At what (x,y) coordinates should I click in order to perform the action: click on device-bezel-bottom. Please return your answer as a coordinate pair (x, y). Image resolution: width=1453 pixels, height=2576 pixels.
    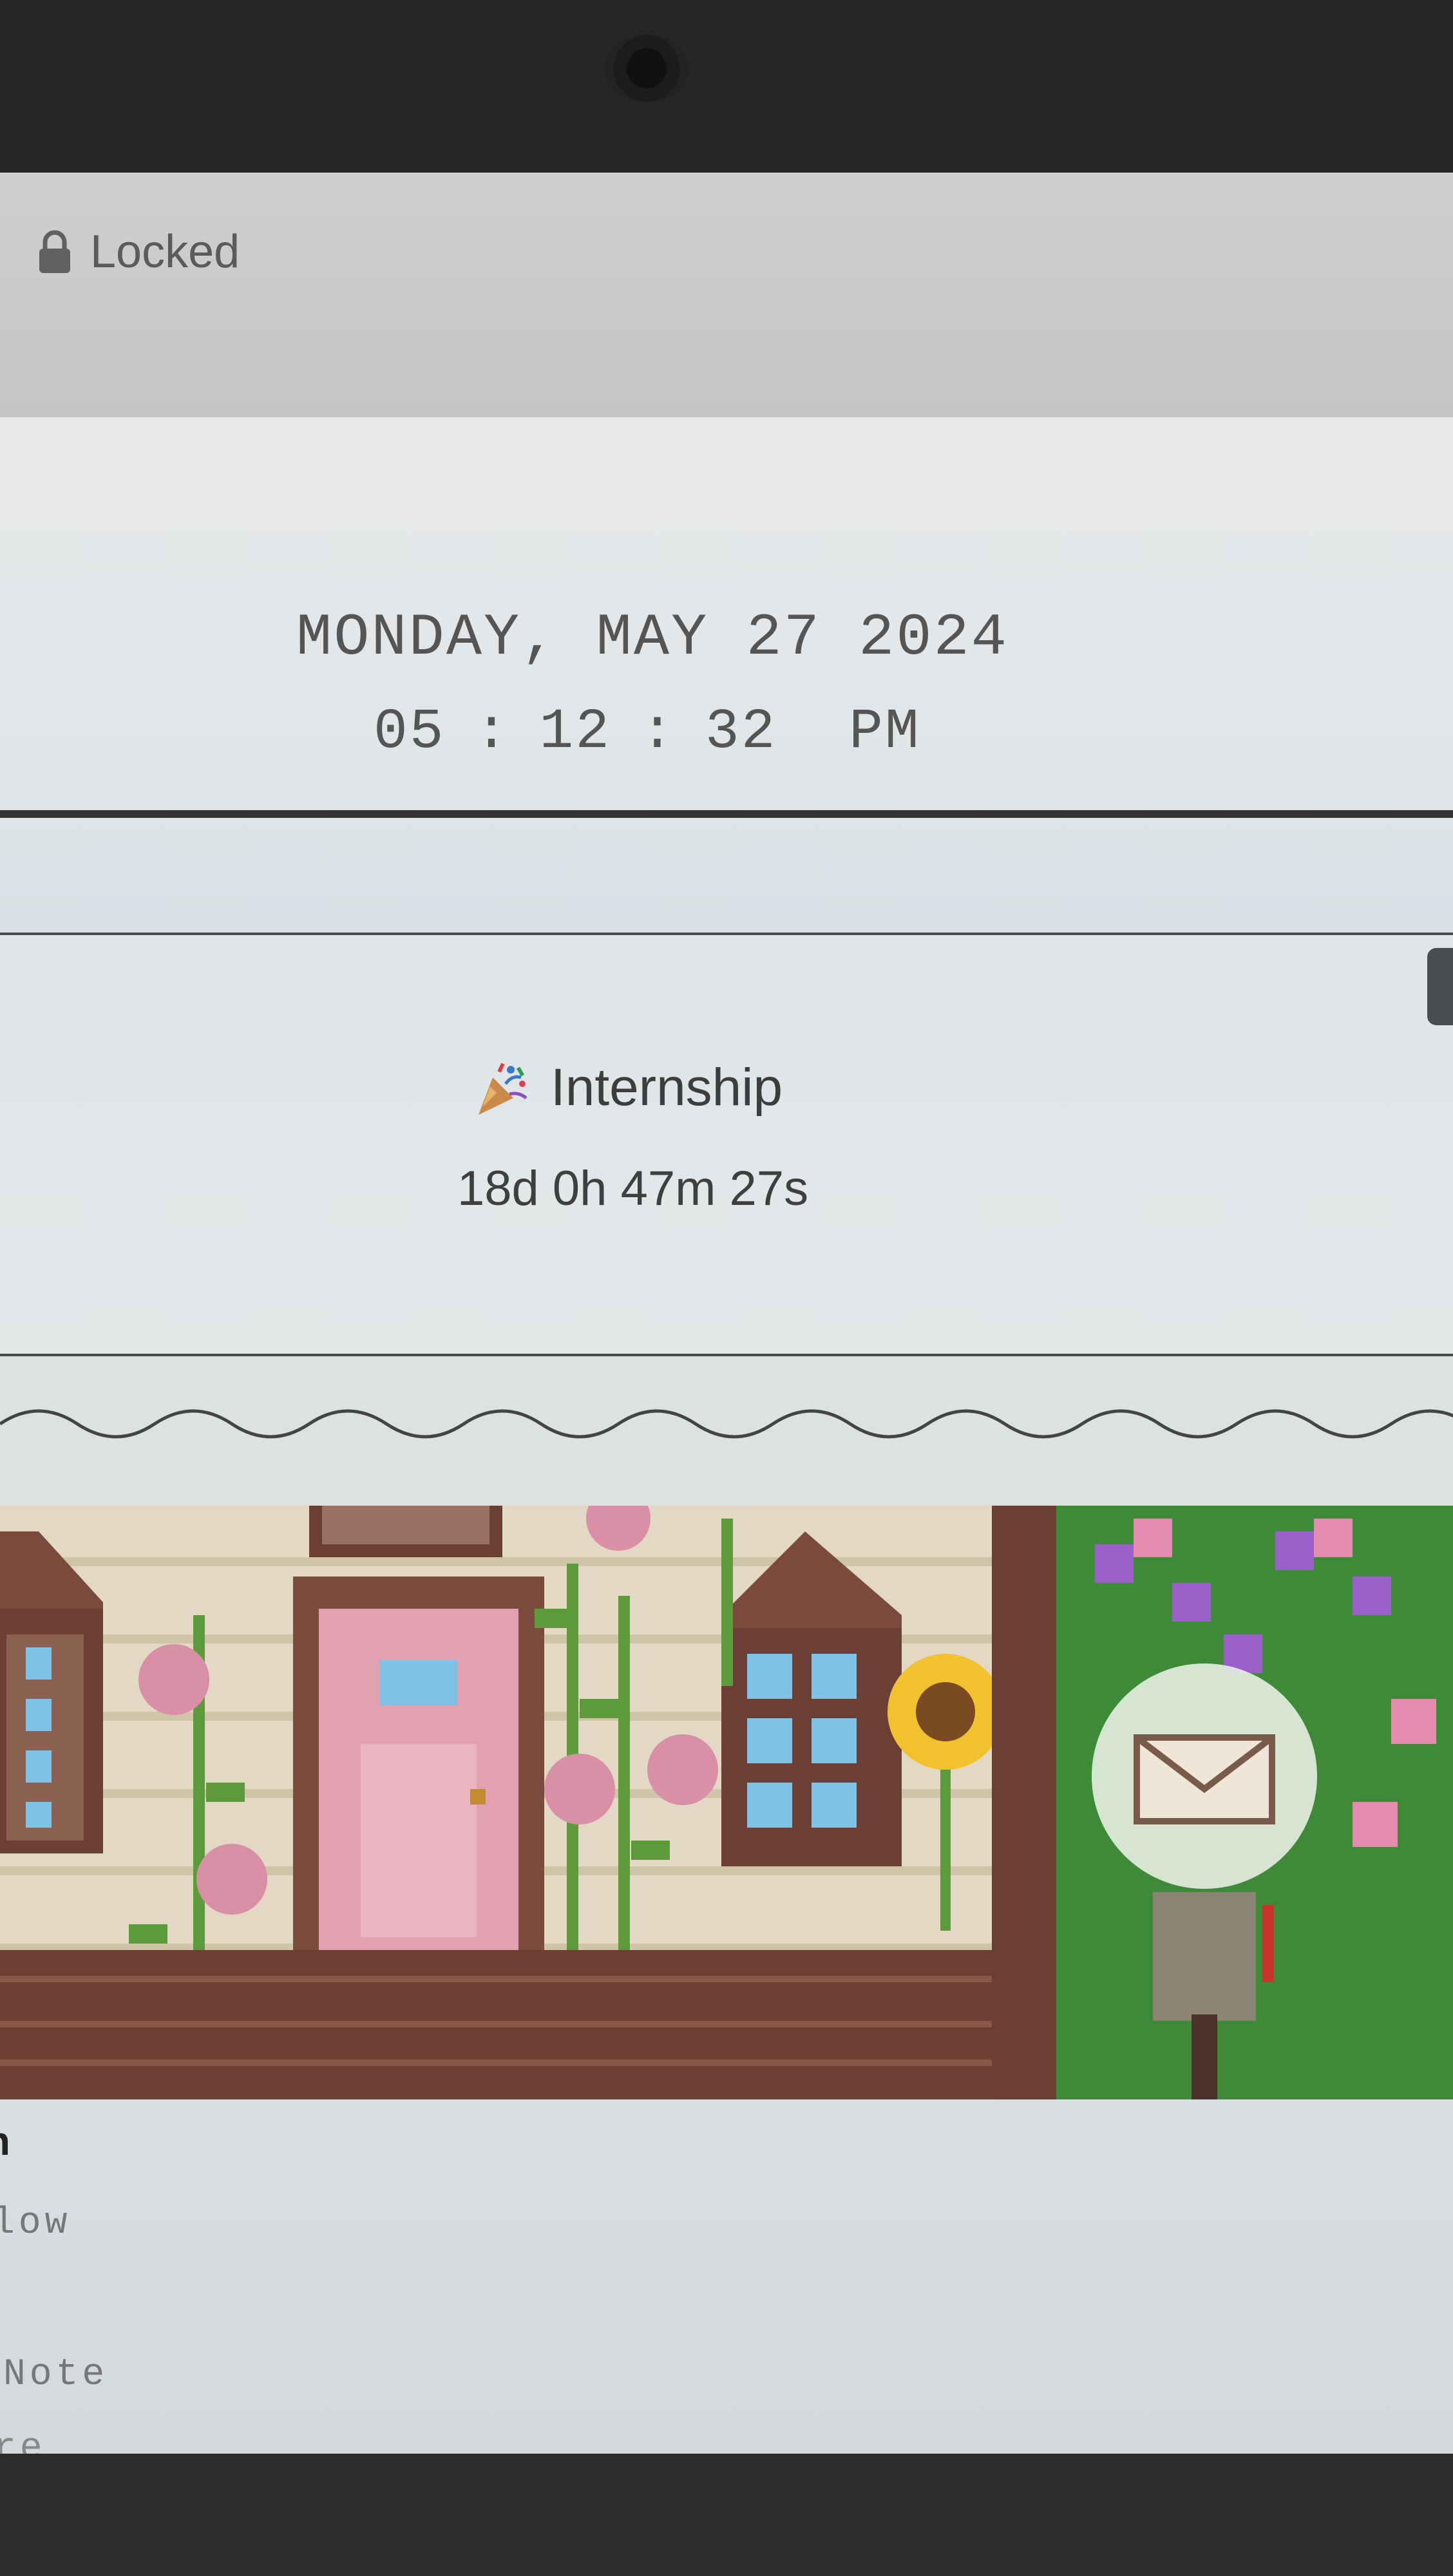
    Looking at the image, I should click on (726, 2515).